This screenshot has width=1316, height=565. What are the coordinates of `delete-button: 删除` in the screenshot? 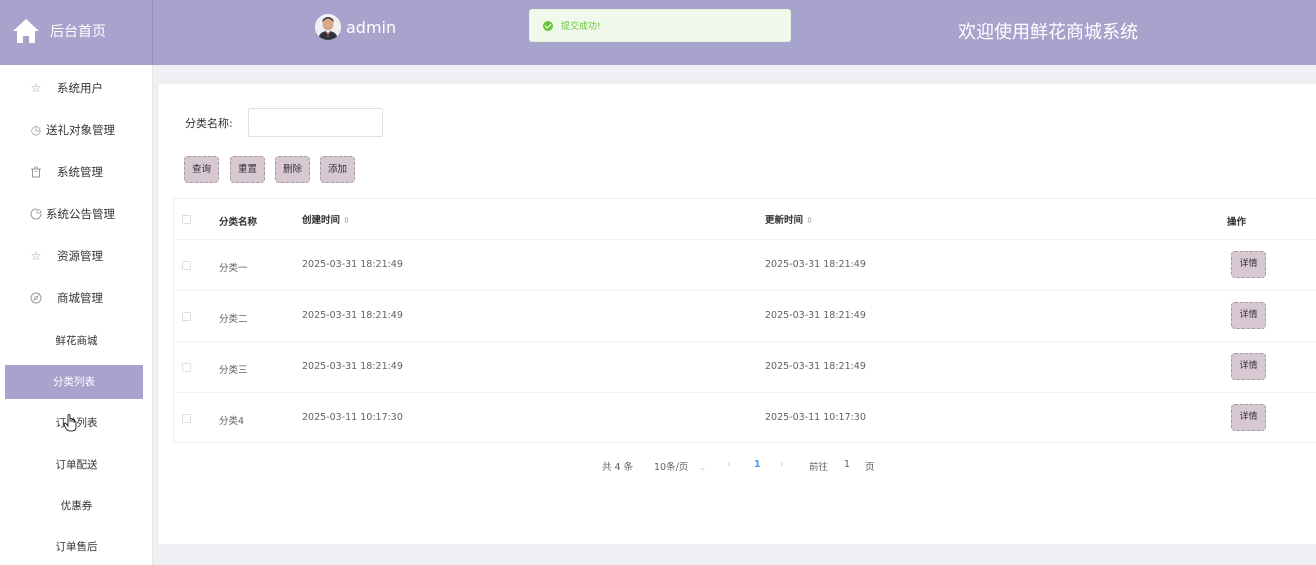 It's located at (292, 169).